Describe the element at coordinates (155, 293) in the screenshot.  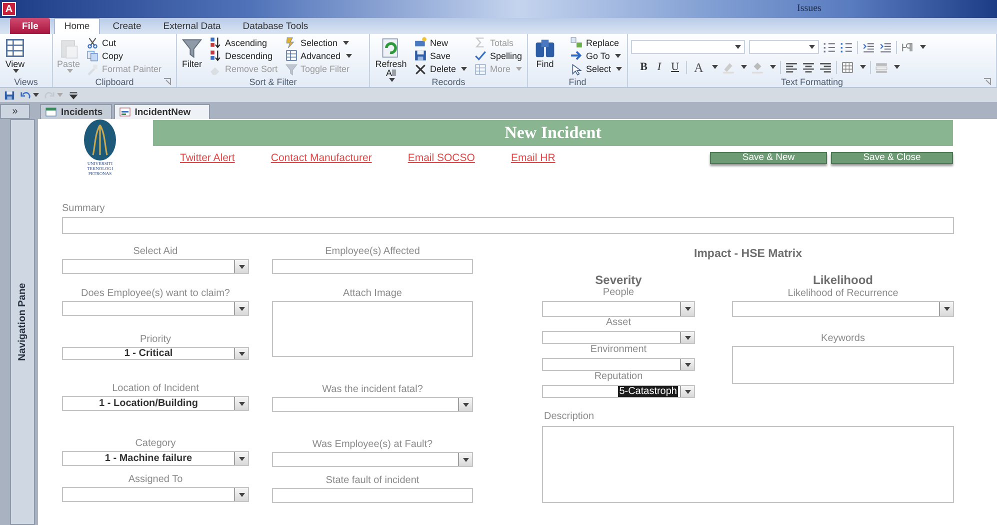
I see `field-label: Does Employee(s) want to claim?` at that location.